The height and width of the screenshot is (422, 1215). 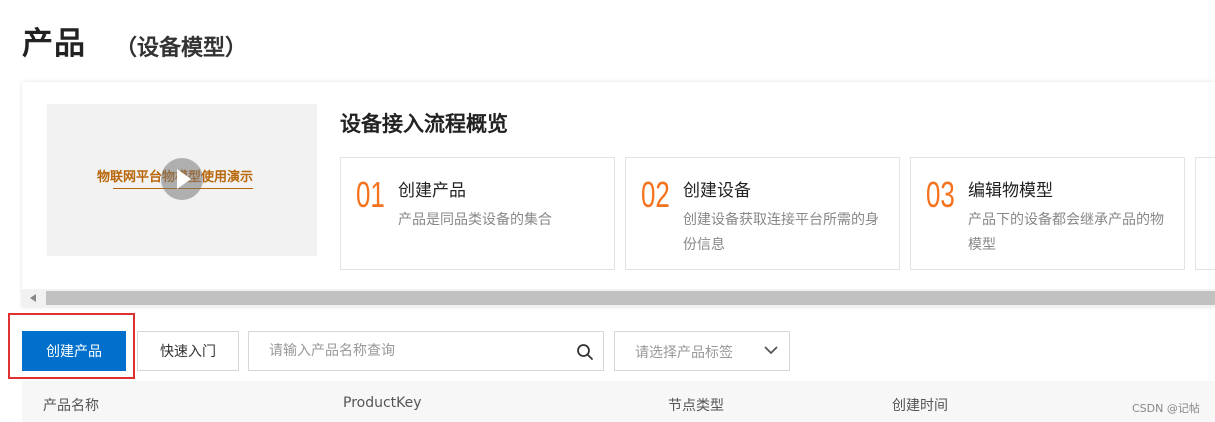 I want to click on scroll-thumb, so click(x=630, y=298).